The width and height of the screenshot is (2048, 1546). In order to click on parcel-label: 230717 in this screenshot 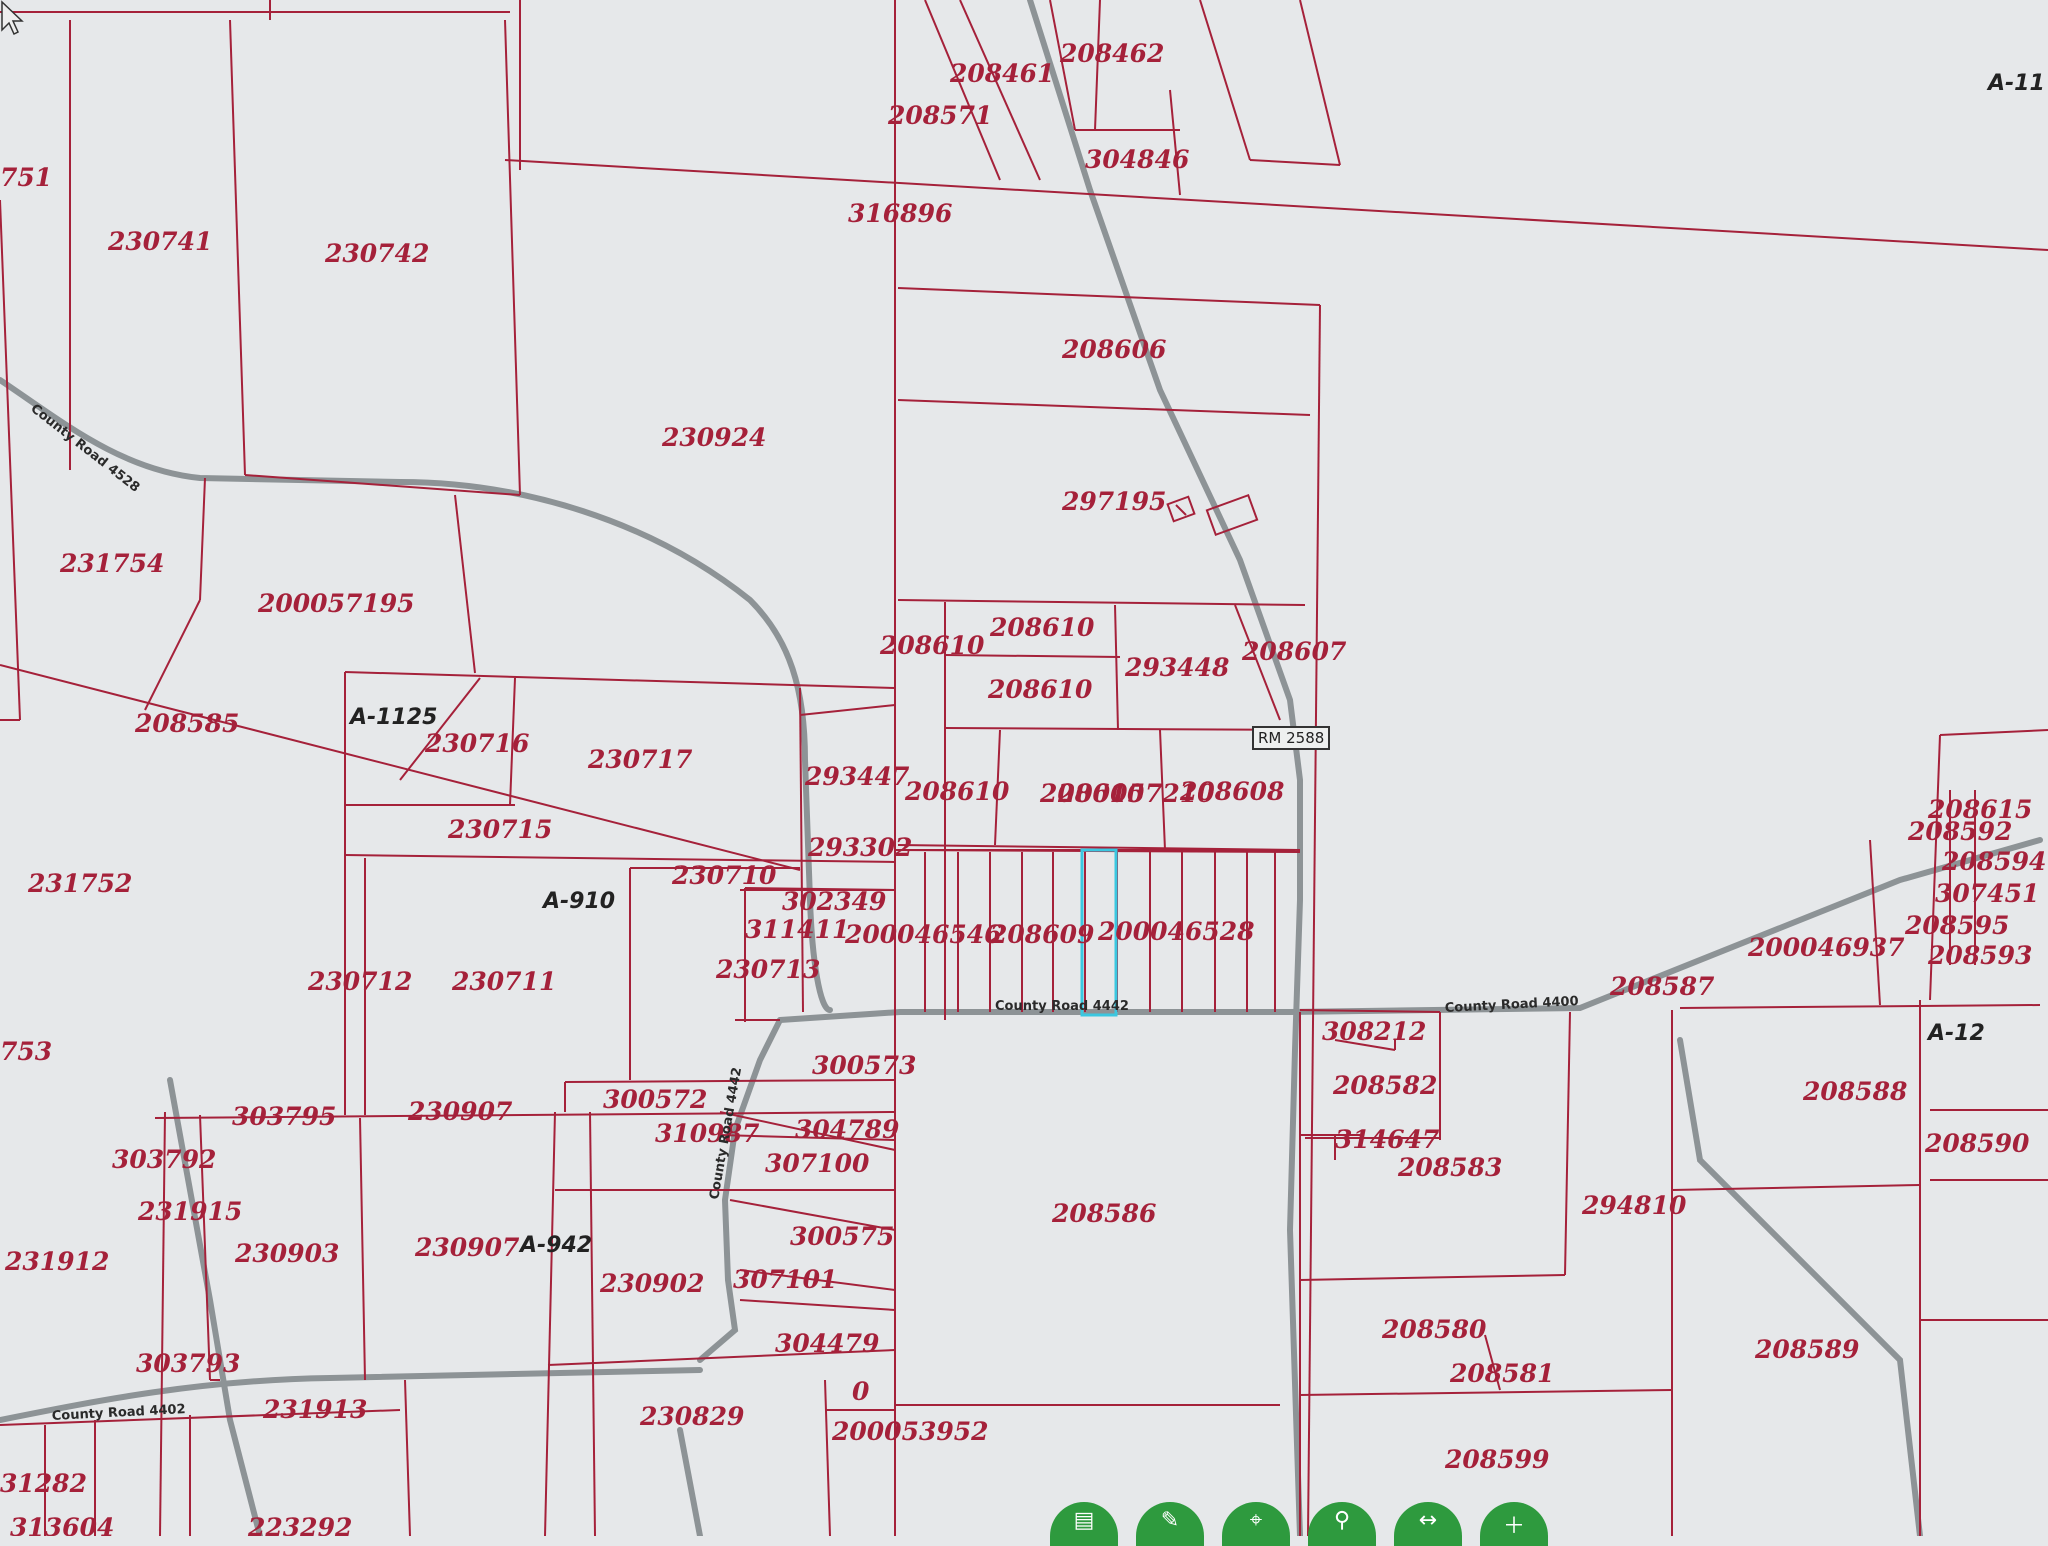, I will do `click(640, 759)`.